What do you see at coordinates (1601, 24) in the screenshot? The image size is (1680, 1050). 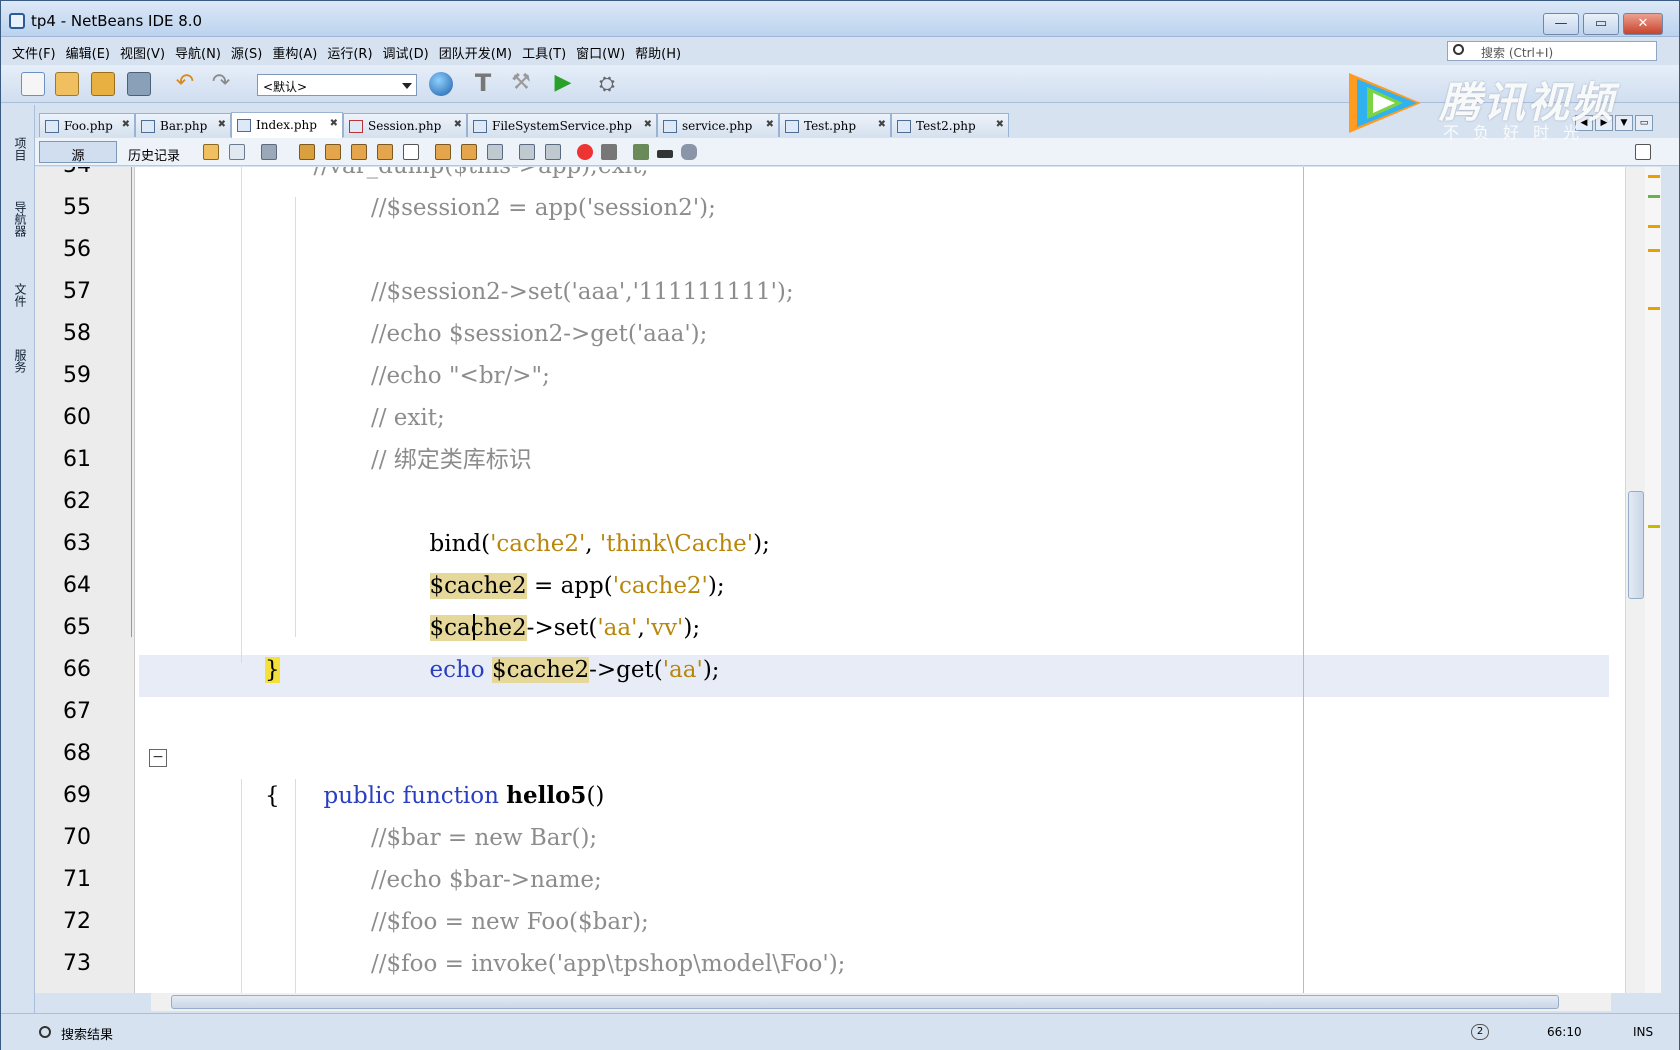 I see `maximize-button: ▭` at bounding box center [1601, 24].